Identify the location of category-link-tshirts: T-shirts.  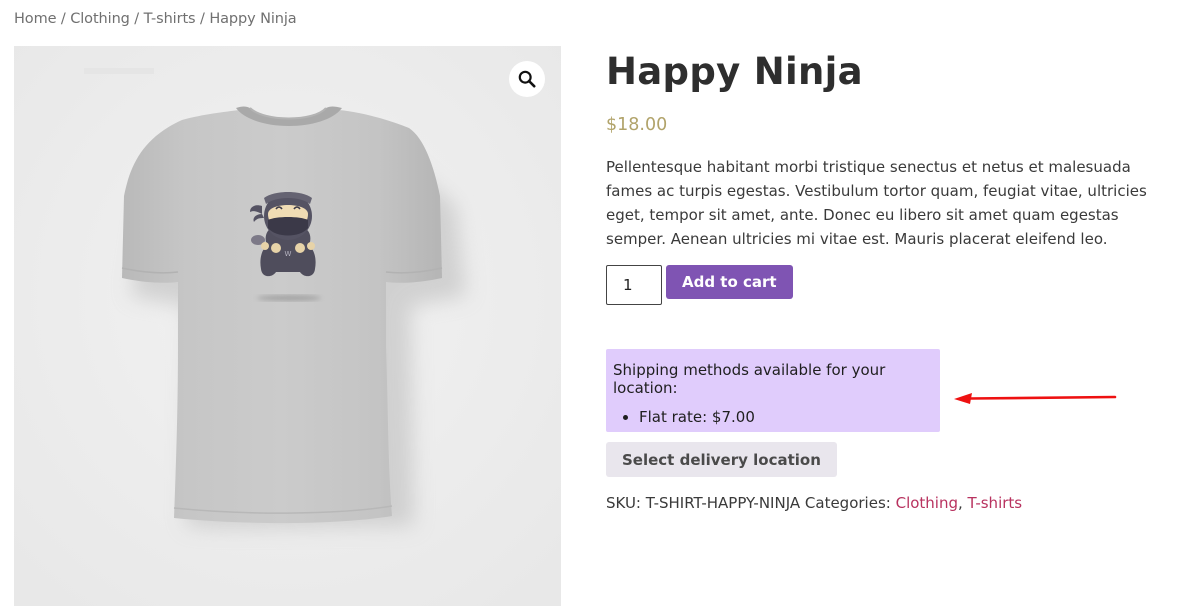
(995, 503).